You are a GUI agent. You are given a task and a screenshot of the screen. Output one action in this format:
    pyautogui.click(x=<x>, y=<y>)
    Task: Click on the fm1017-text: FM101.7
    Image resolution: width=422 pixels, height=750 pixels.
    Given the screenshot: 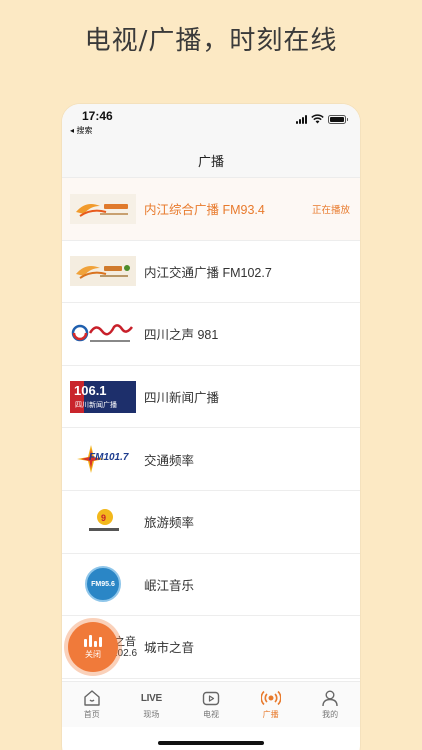 What is the action you would take?
    pyautogui.click(x=109, y=458)
    